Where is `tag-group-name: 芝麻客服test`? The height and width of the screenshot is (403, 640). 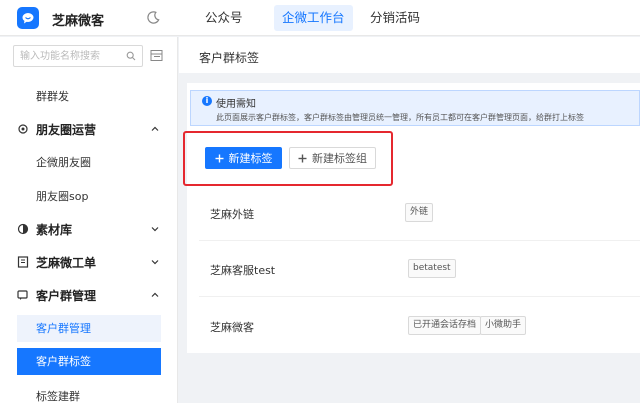 tag-group-name: 芝麻客服test is located at coordinates (243, 270).